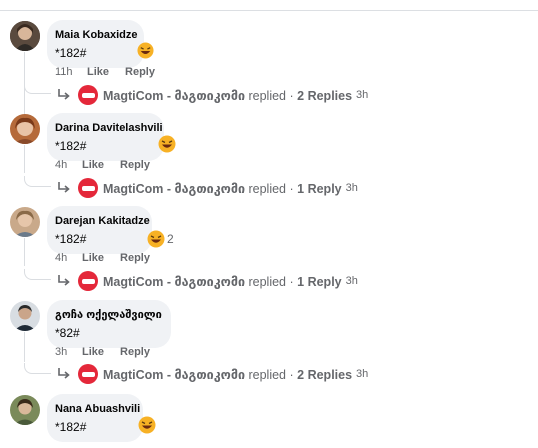  I want to click on top-divider, so click(269, 10).